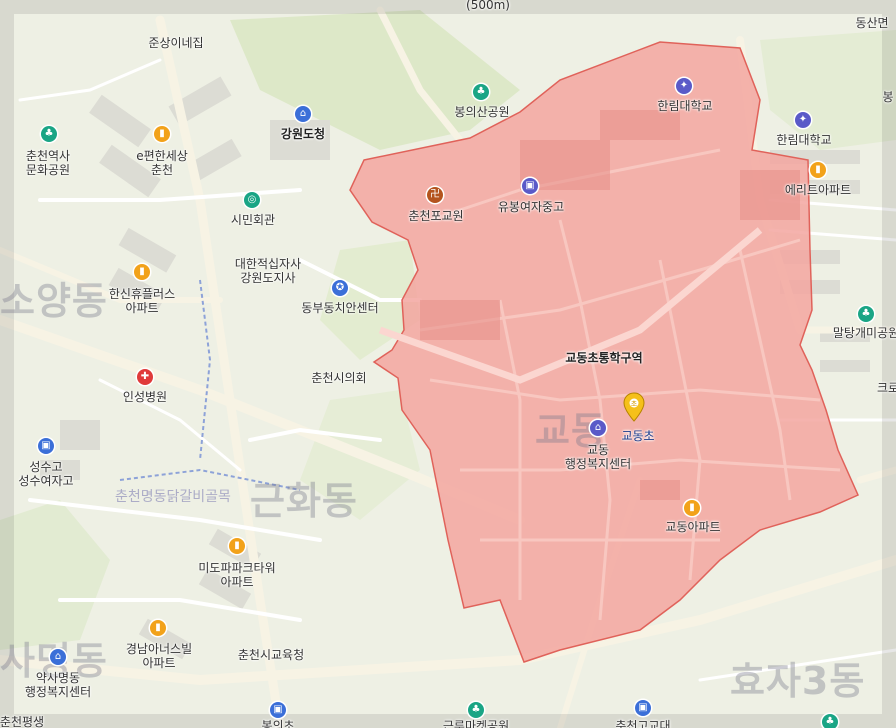  I want to click on place-label: 춘천평생, so click(22, 721).